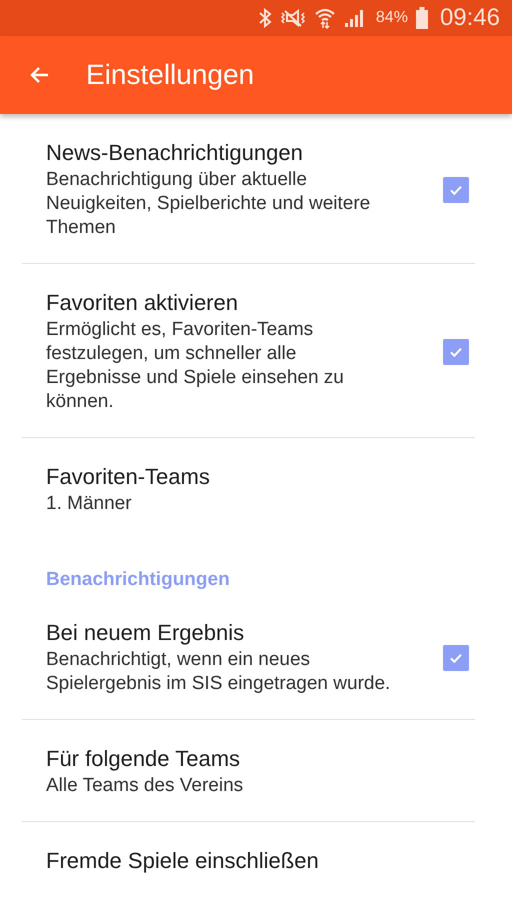 This screenshot has height=910, width=512. I want to click on setting-title: Für folgende Teams, so click(144, 759).